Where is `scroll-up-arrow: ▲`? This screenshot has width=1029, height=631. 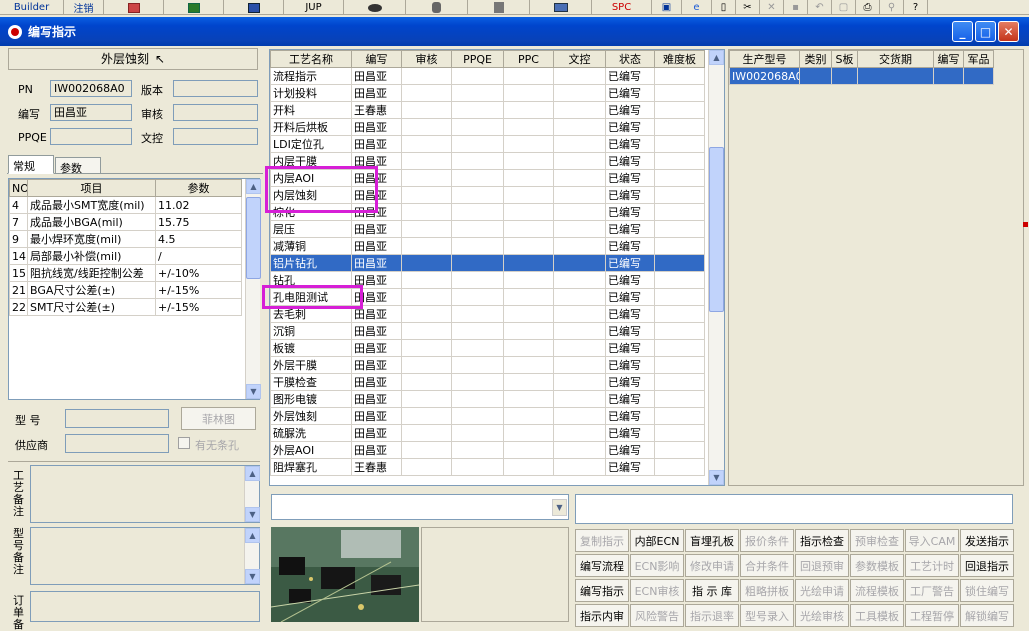 scroll-up-arrow: ▲ is located at coordinates (253, 186).